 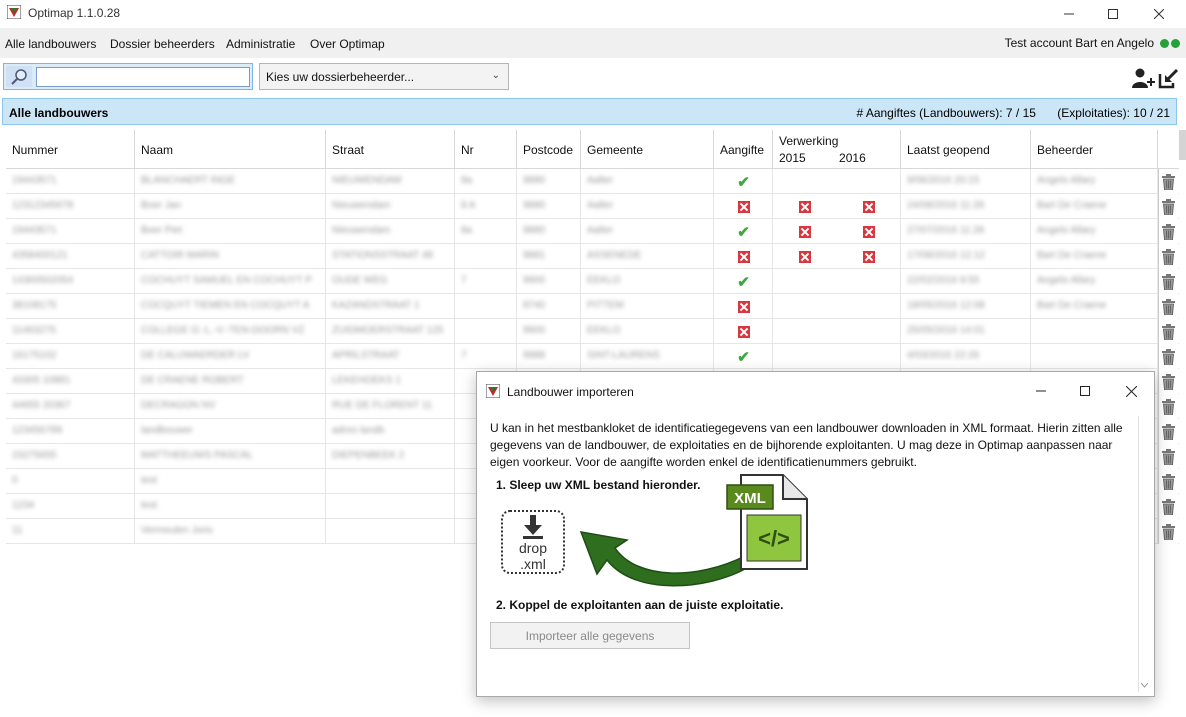 I want to click on dialog-scrollbar, so click(x=1143, y=554).